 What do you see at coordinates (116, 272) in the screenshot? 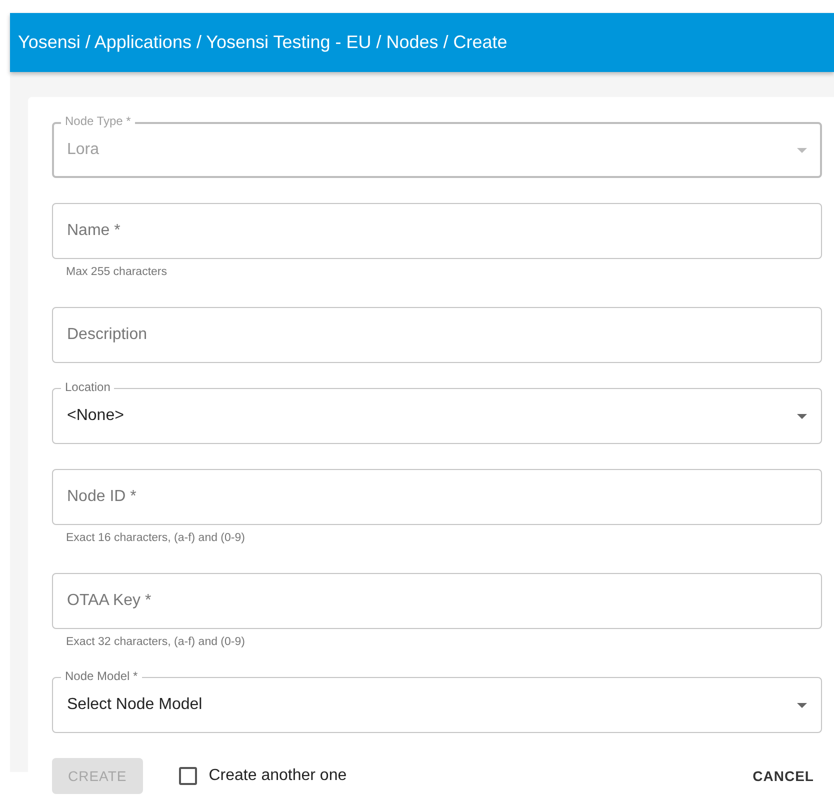
I see `helper-text: Max 255 characters` at bounding box center [116, 272].